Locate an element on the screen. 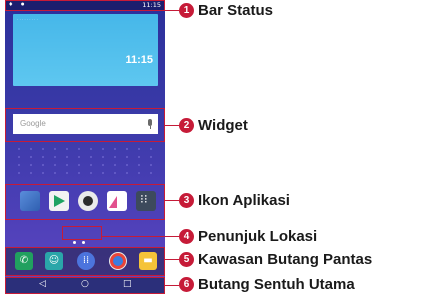 This screenshot has height=294, width=426. widget-time: 11:15 is located at coordinates (139, 60).